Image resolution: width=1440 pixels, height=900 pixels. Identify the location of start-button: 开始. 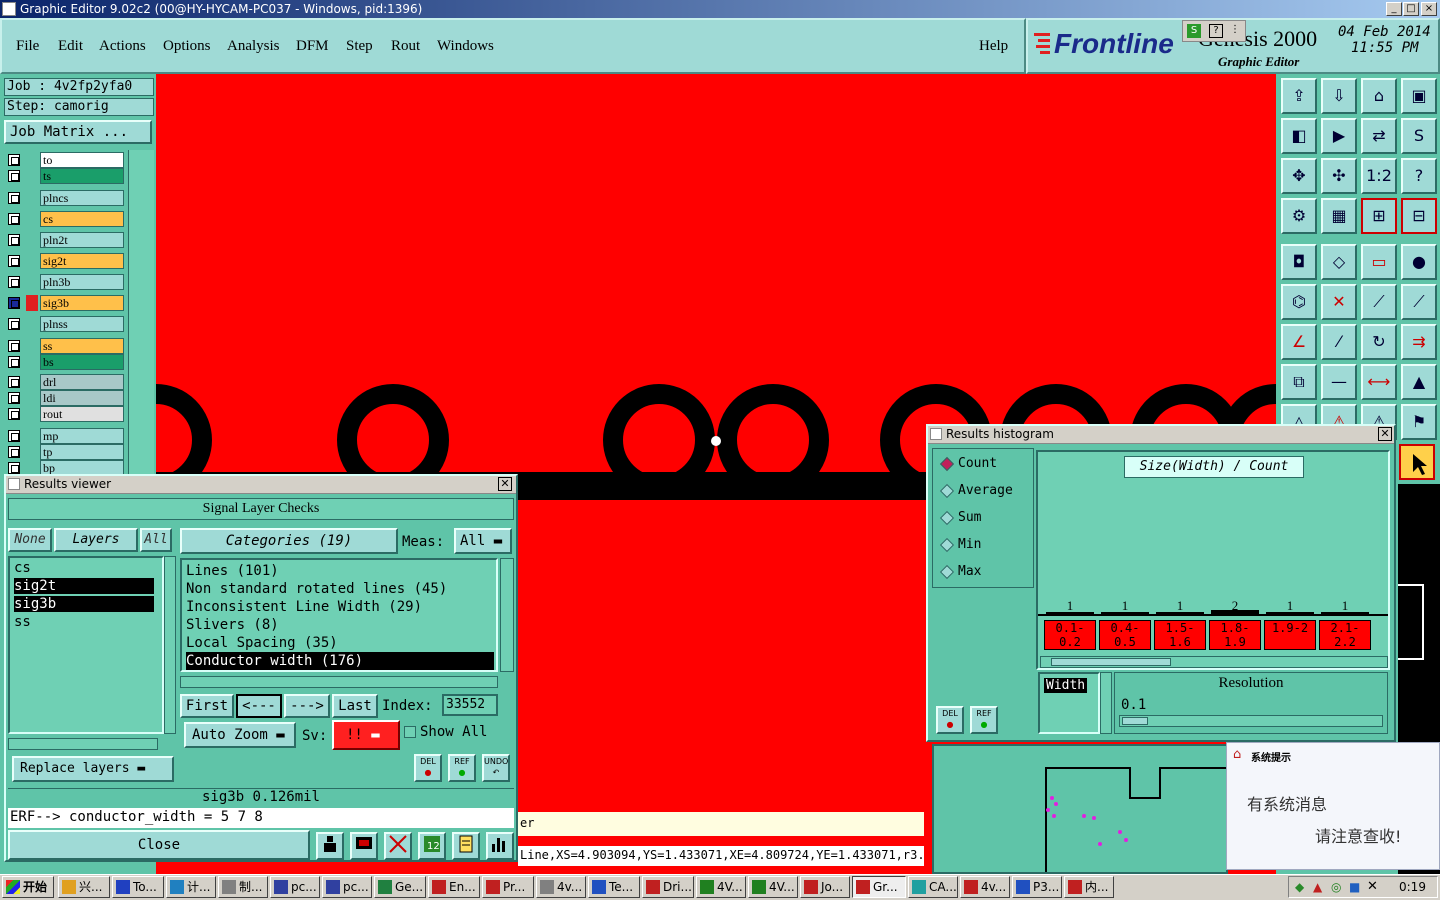
(28, 887).